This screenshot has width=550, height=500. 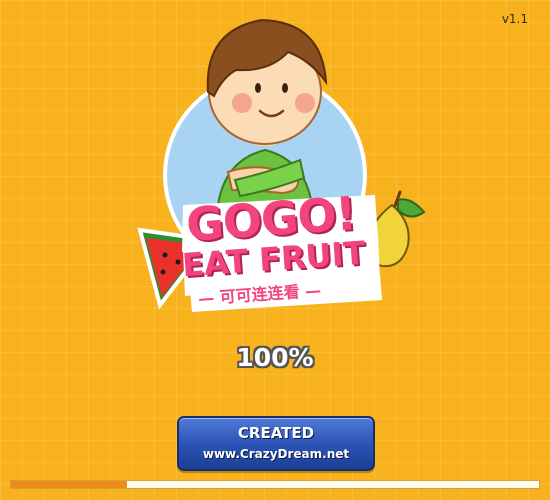 What do you see at coordinates (276, 454) in the screenshot?
I see `credits-url-label: www.CrazyDream.net` at bounding box center [276, 454].